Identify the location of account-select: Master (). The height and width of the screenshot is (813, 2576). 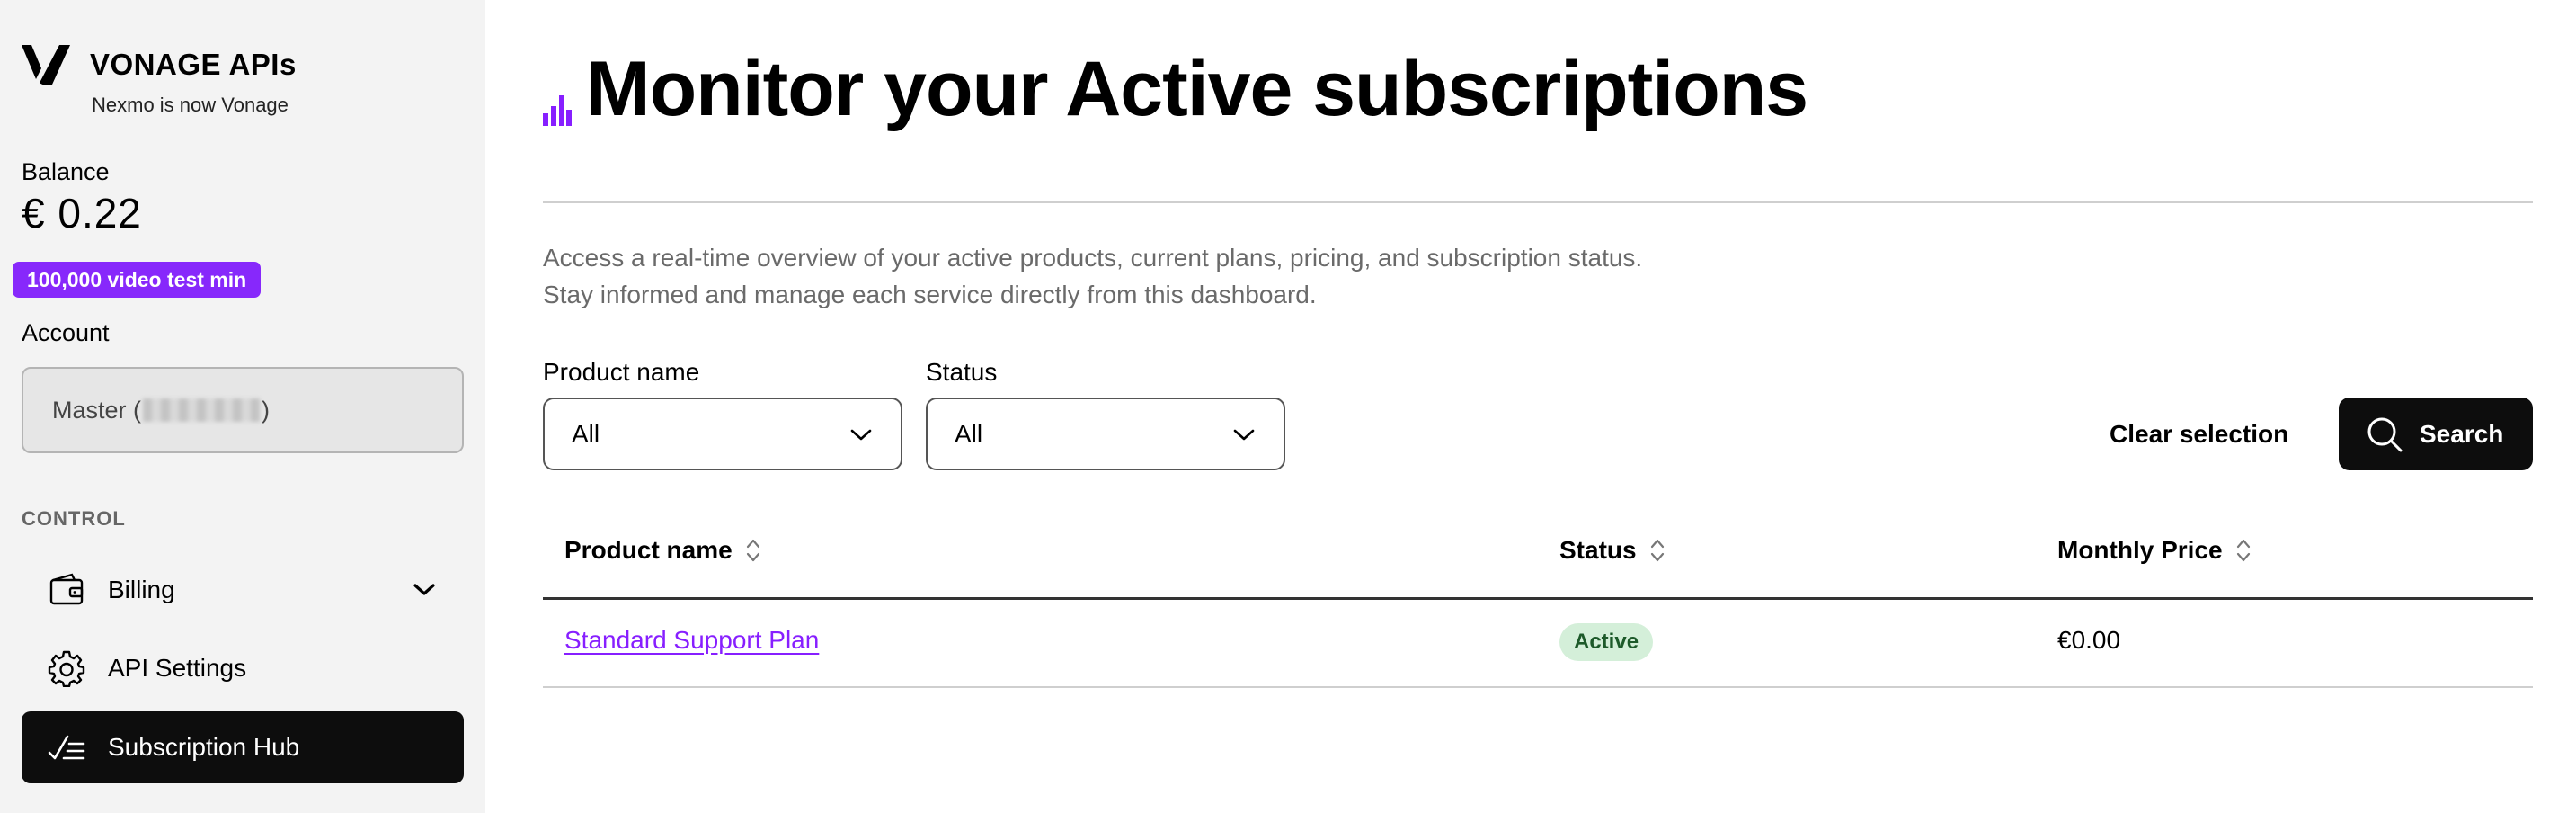
(243, 410).